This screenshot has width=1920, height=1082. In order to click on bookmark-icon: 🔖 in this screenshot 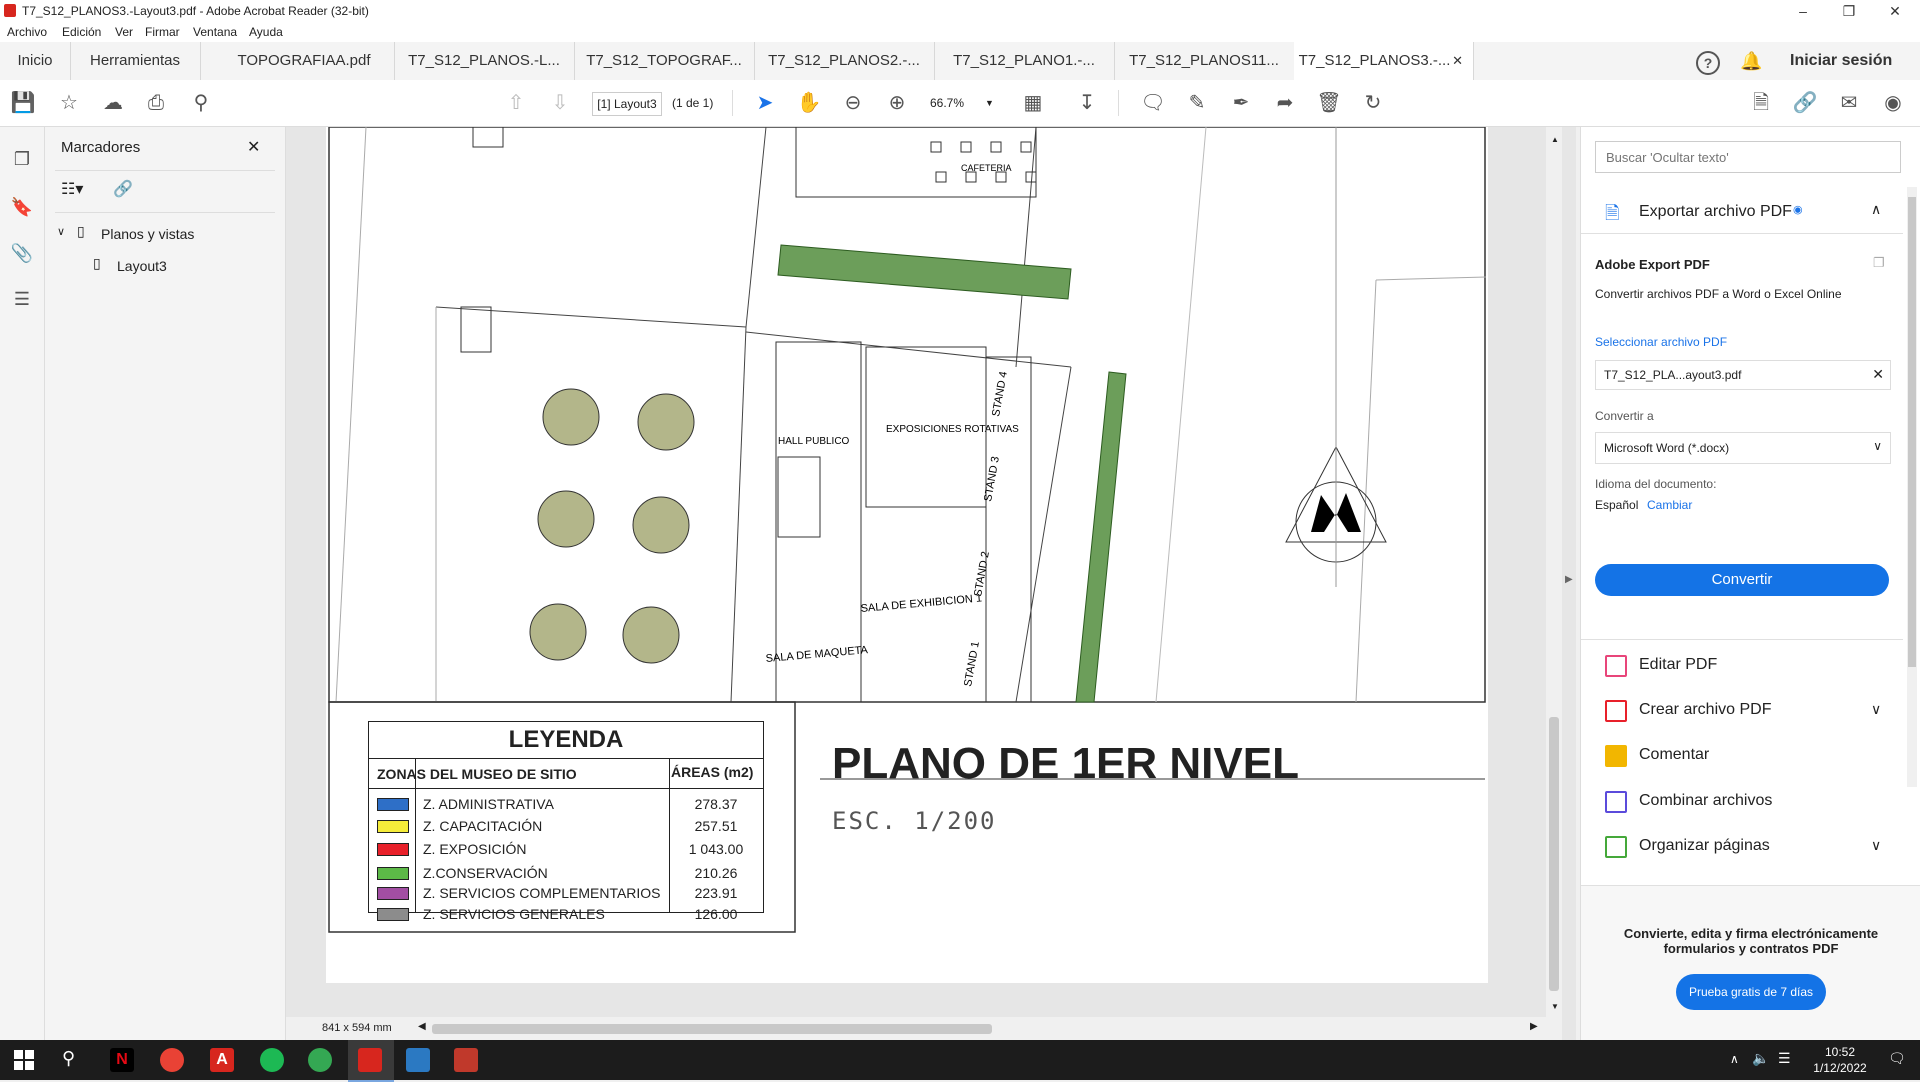, I will do `click(22, 209)`.